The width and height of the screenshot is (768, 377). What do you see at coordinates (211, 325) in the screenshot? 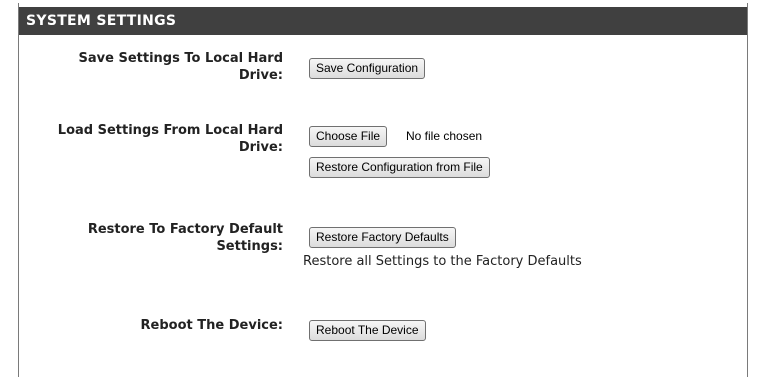
I see `reboot-device-label: Reboot The Device:` at bounding box center [211, 325].